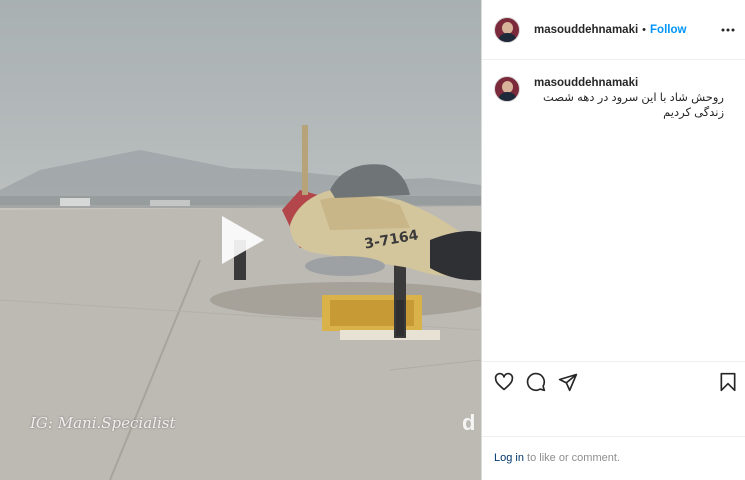 The width and height of the screenshot is (745, 480). Describe the element at coordinates (103, 423) in the screenshot. I see `video-watermark: IG: Mani.Specialist` at that location.